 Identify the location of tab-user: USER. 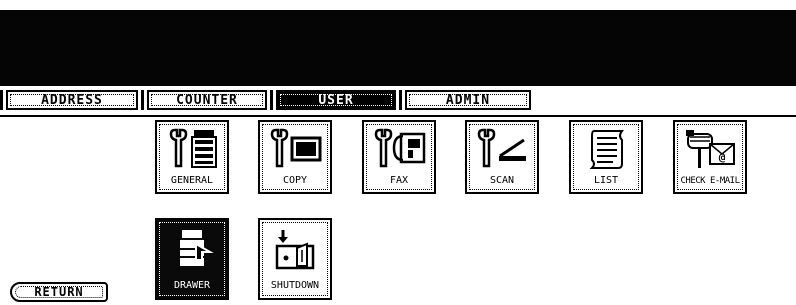
(336, 100).